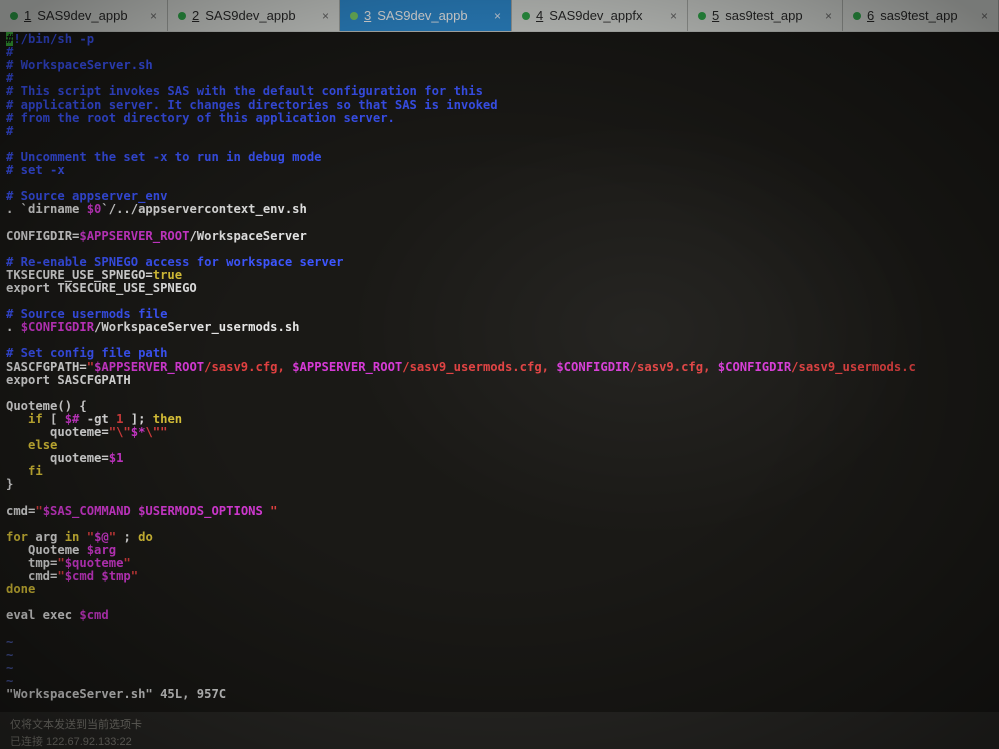 The image size is (999, 749). Describe the element at coordinates (149, 366) in the screenshot. I see `code-token: $APPSERVER_ROOT` at that location.